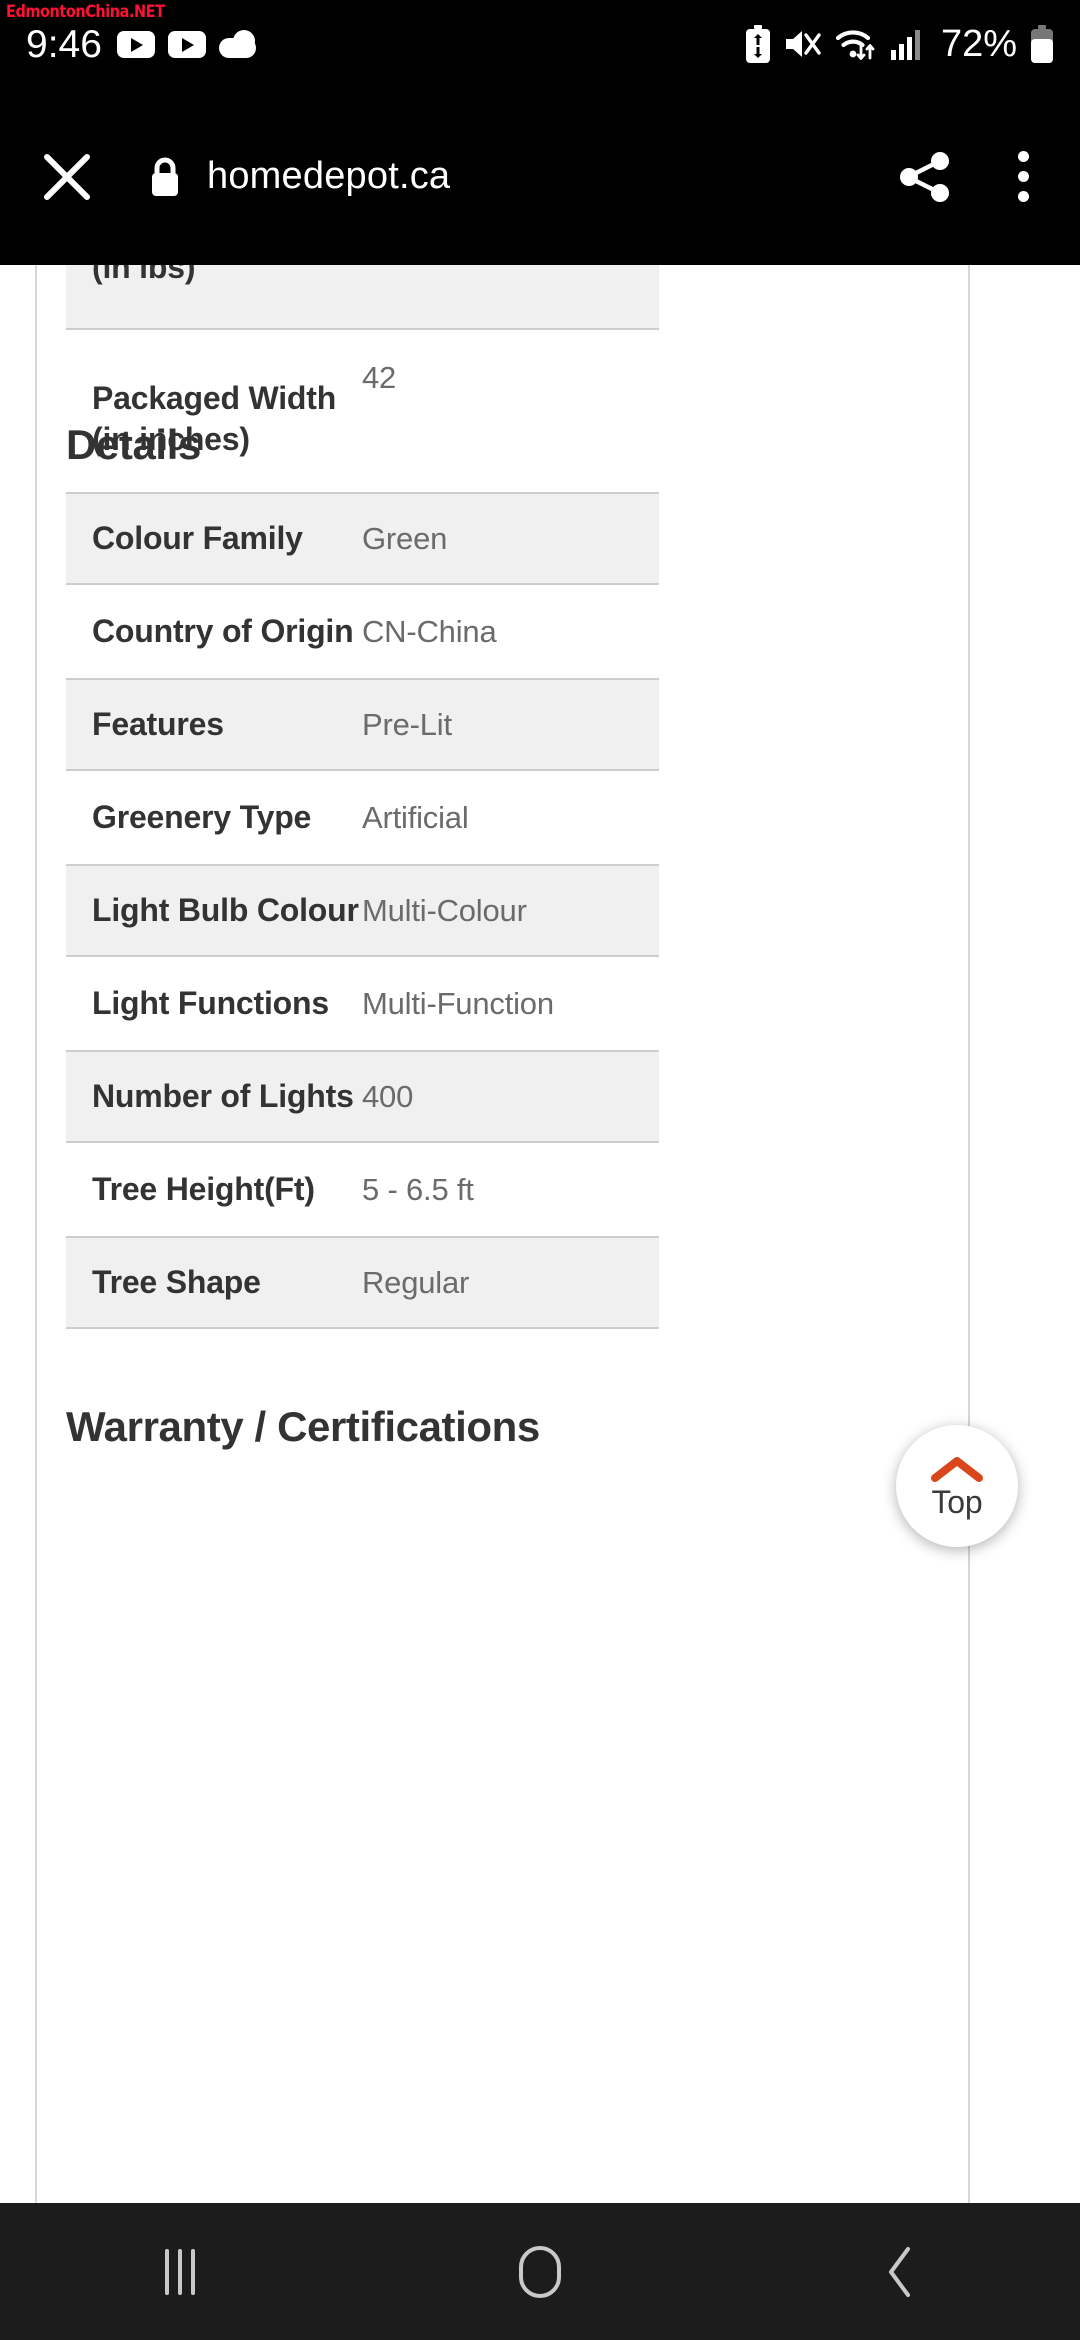 Image resolution: width=1080 pixels, height=2340 pixels. I want to click on share-icon, so click(925, 177).